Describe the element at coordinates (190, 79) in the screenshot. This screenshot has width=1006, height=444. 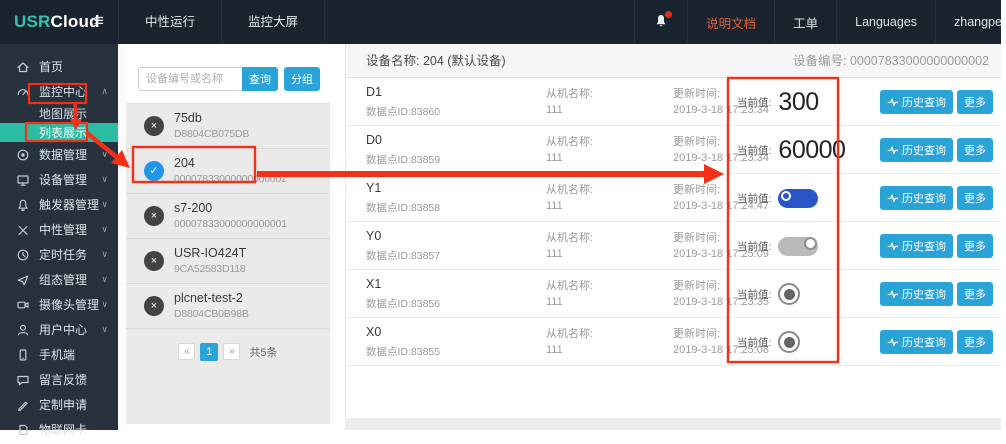
I see `device-search-input` at that location.